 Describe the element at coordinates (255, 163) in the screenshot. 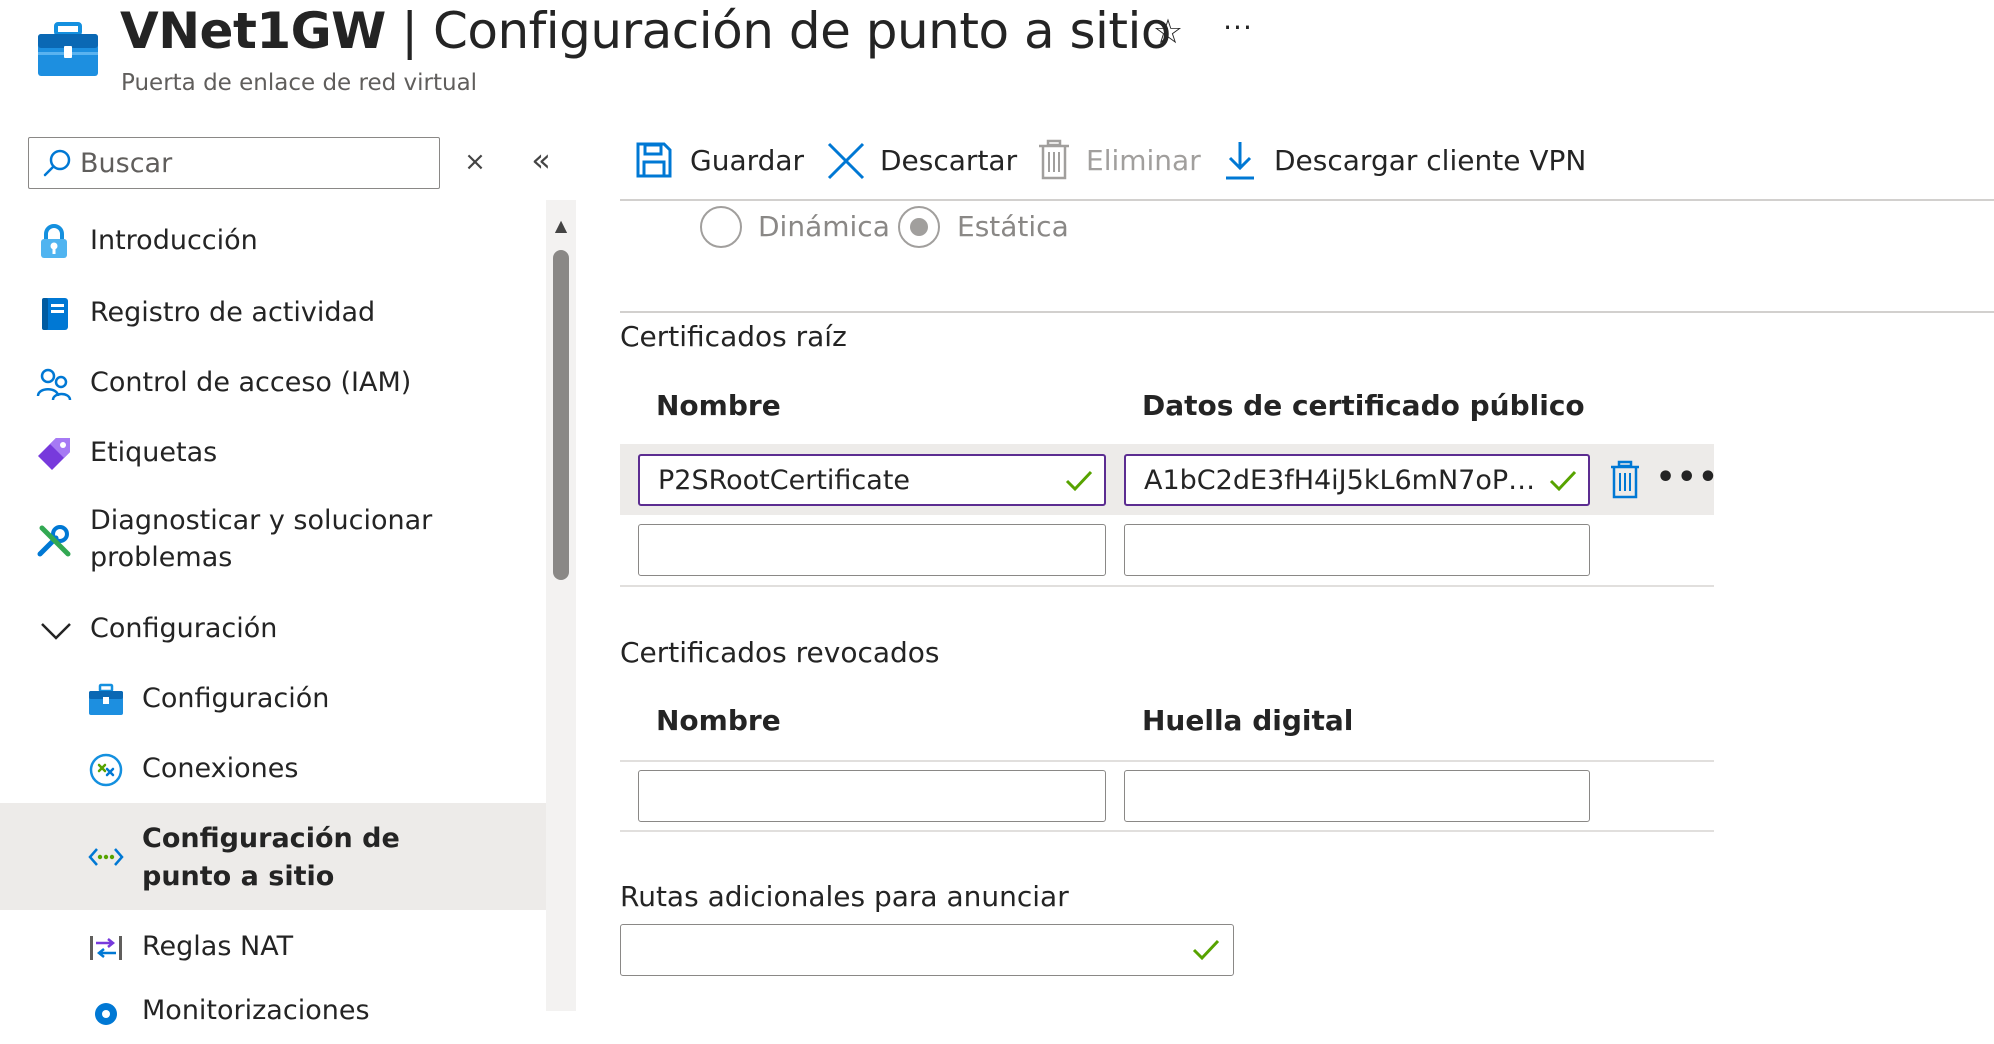

I see `search-input` at that location.